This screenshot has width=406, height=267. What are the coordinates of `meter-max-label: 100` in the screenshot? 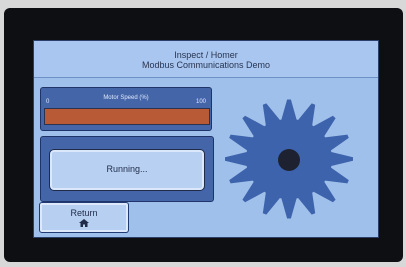 It's located at (200, 102).